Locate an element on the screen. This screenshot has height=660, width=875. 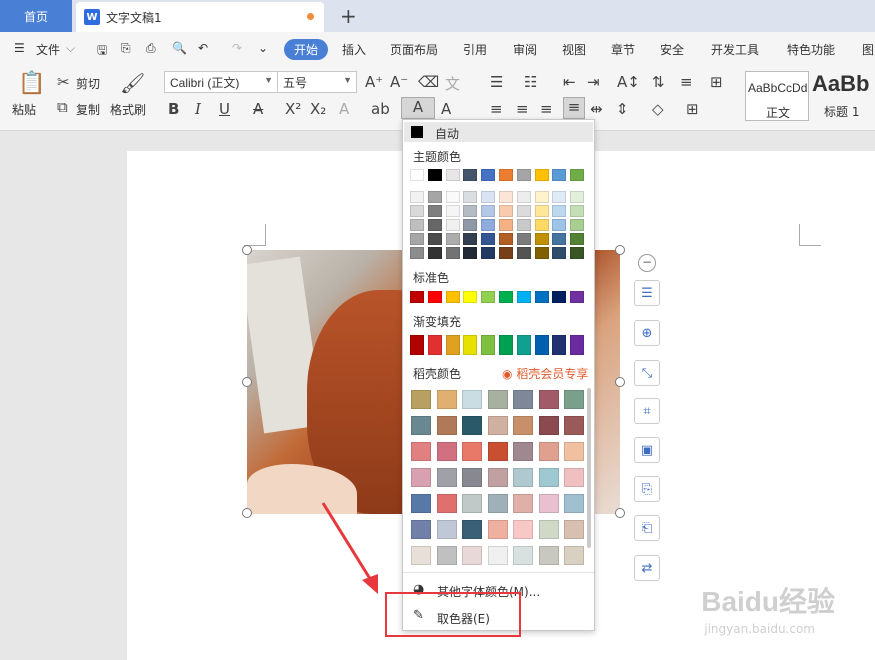
watermark-url: jingyan.baidu.com is located at coordinates (759, 629).